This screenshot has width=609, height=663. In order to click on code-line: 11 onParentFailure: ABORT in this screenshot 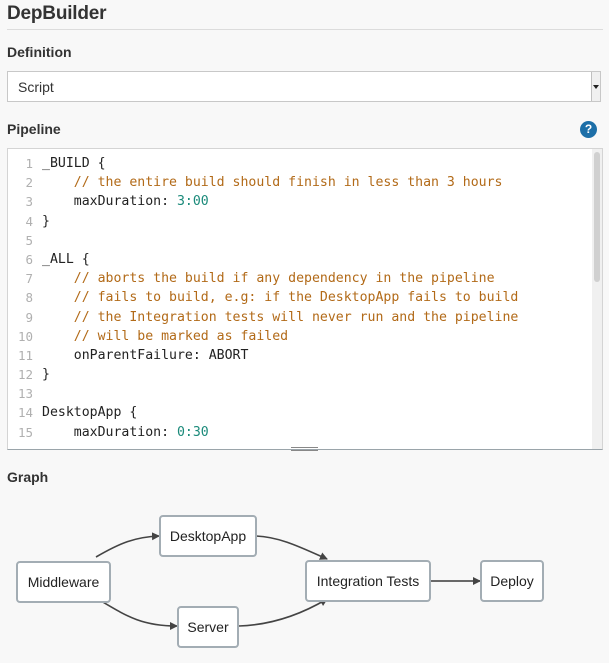, I will do `click(263, 355)`.